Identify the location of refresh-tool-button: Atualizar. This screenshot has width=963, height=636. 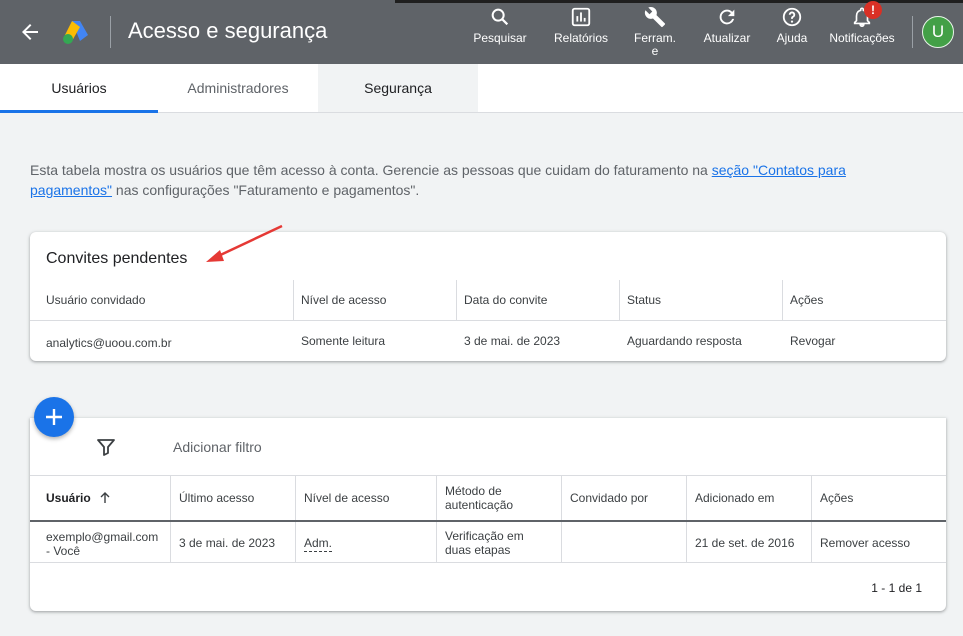
(727, 34).